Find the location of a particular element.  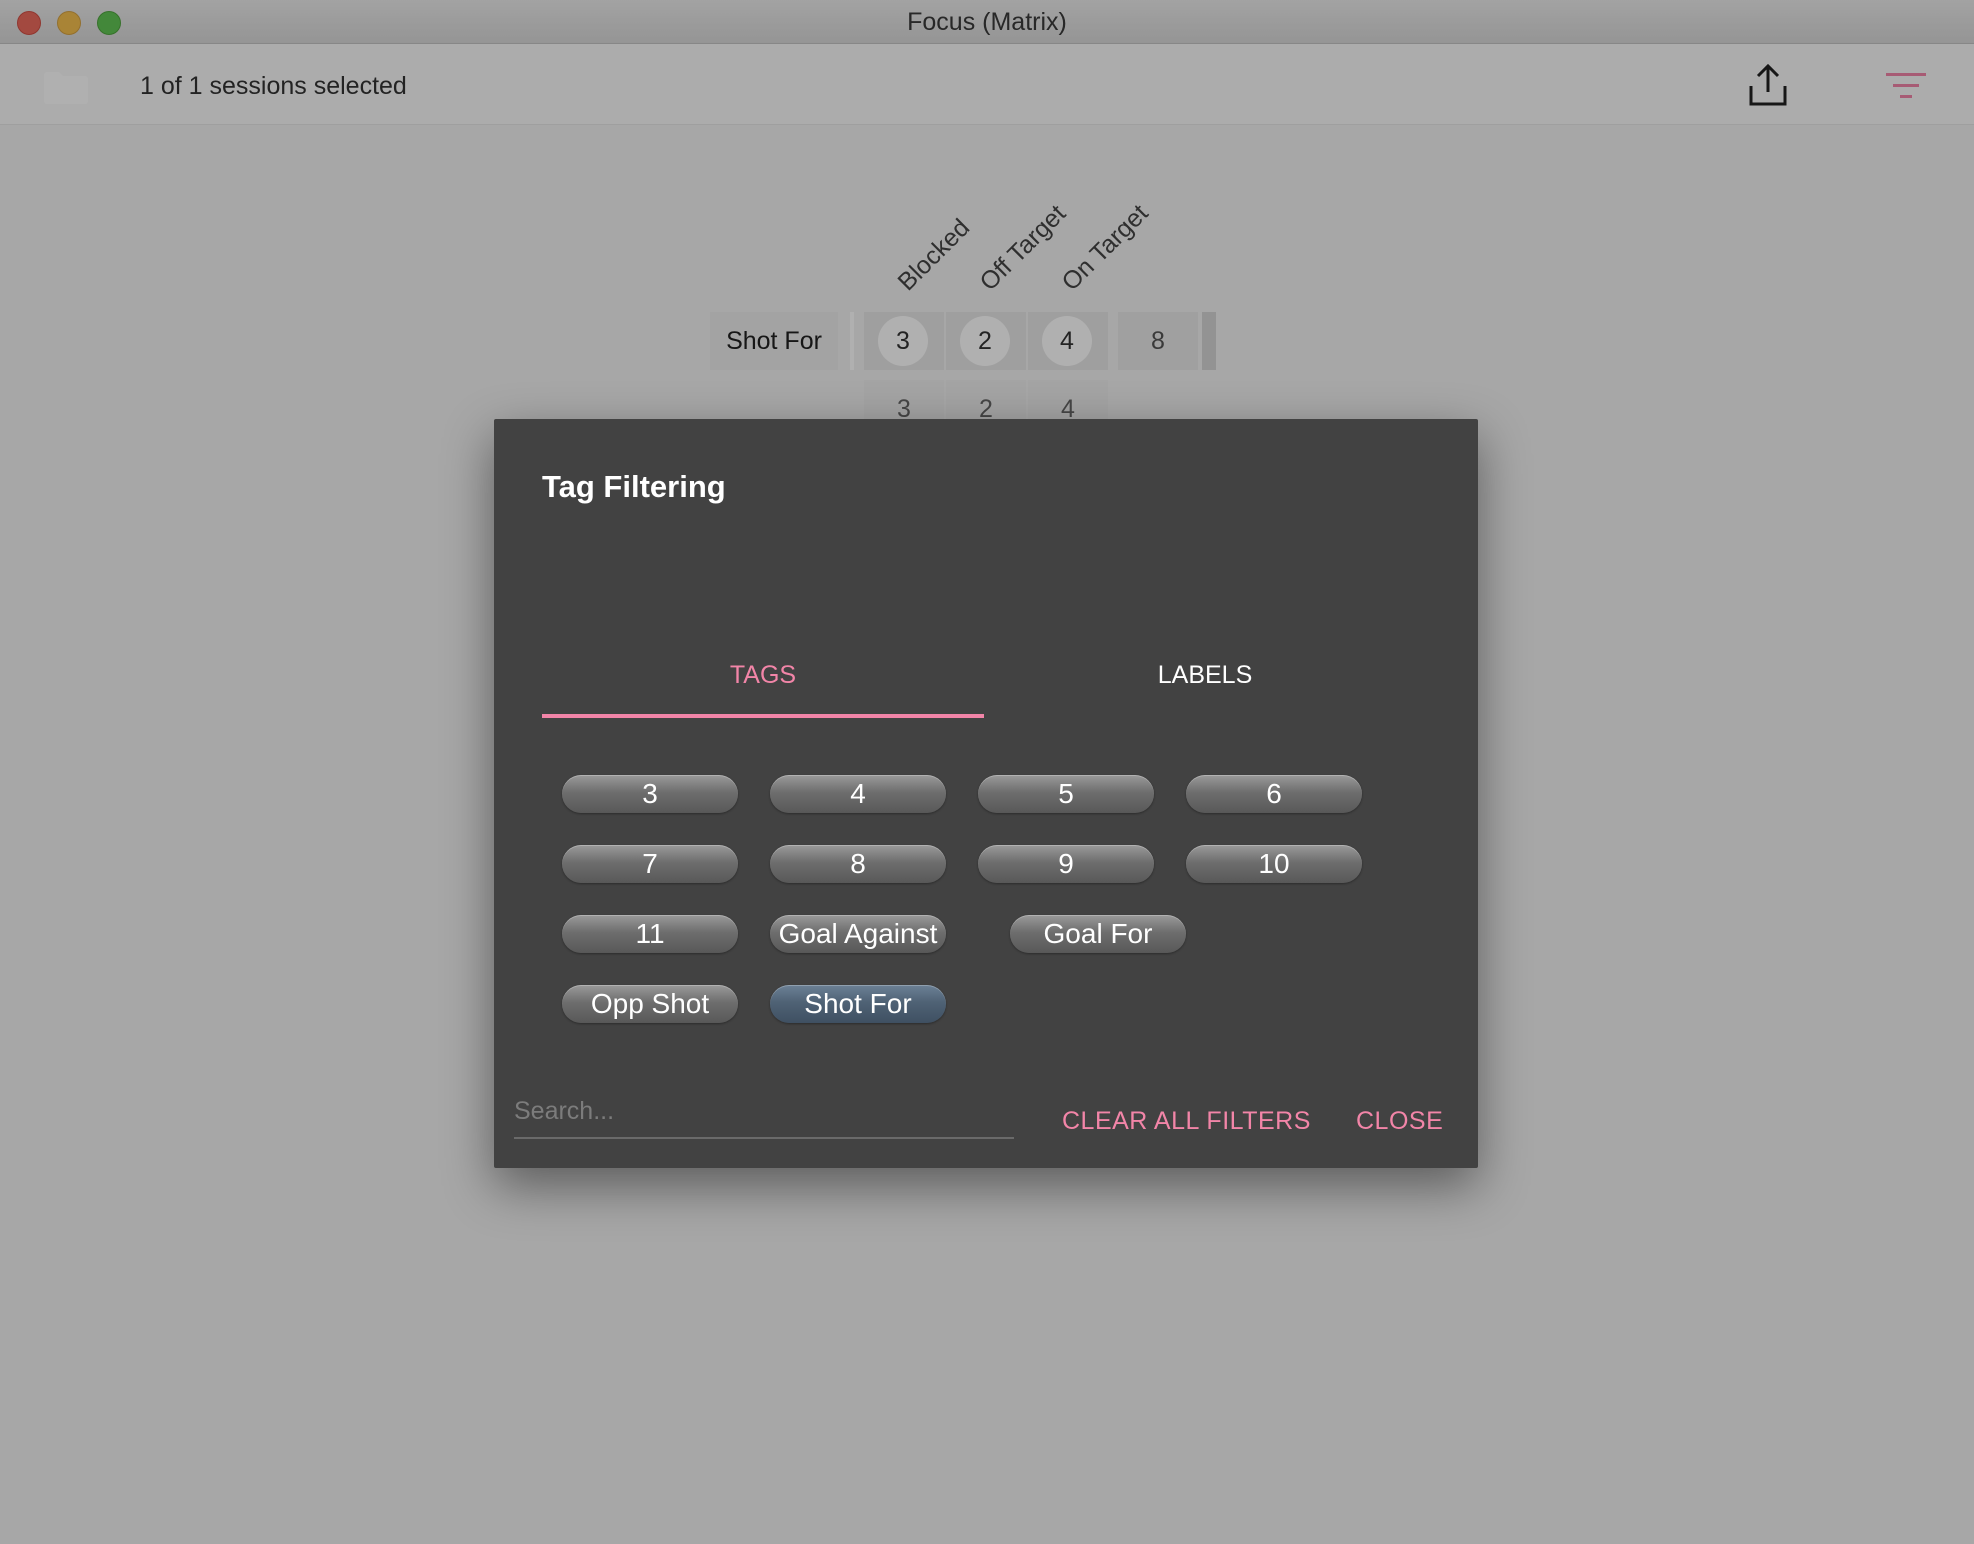

tag-chip-goal-against: Goal Against is located at coordinates (858, 934).